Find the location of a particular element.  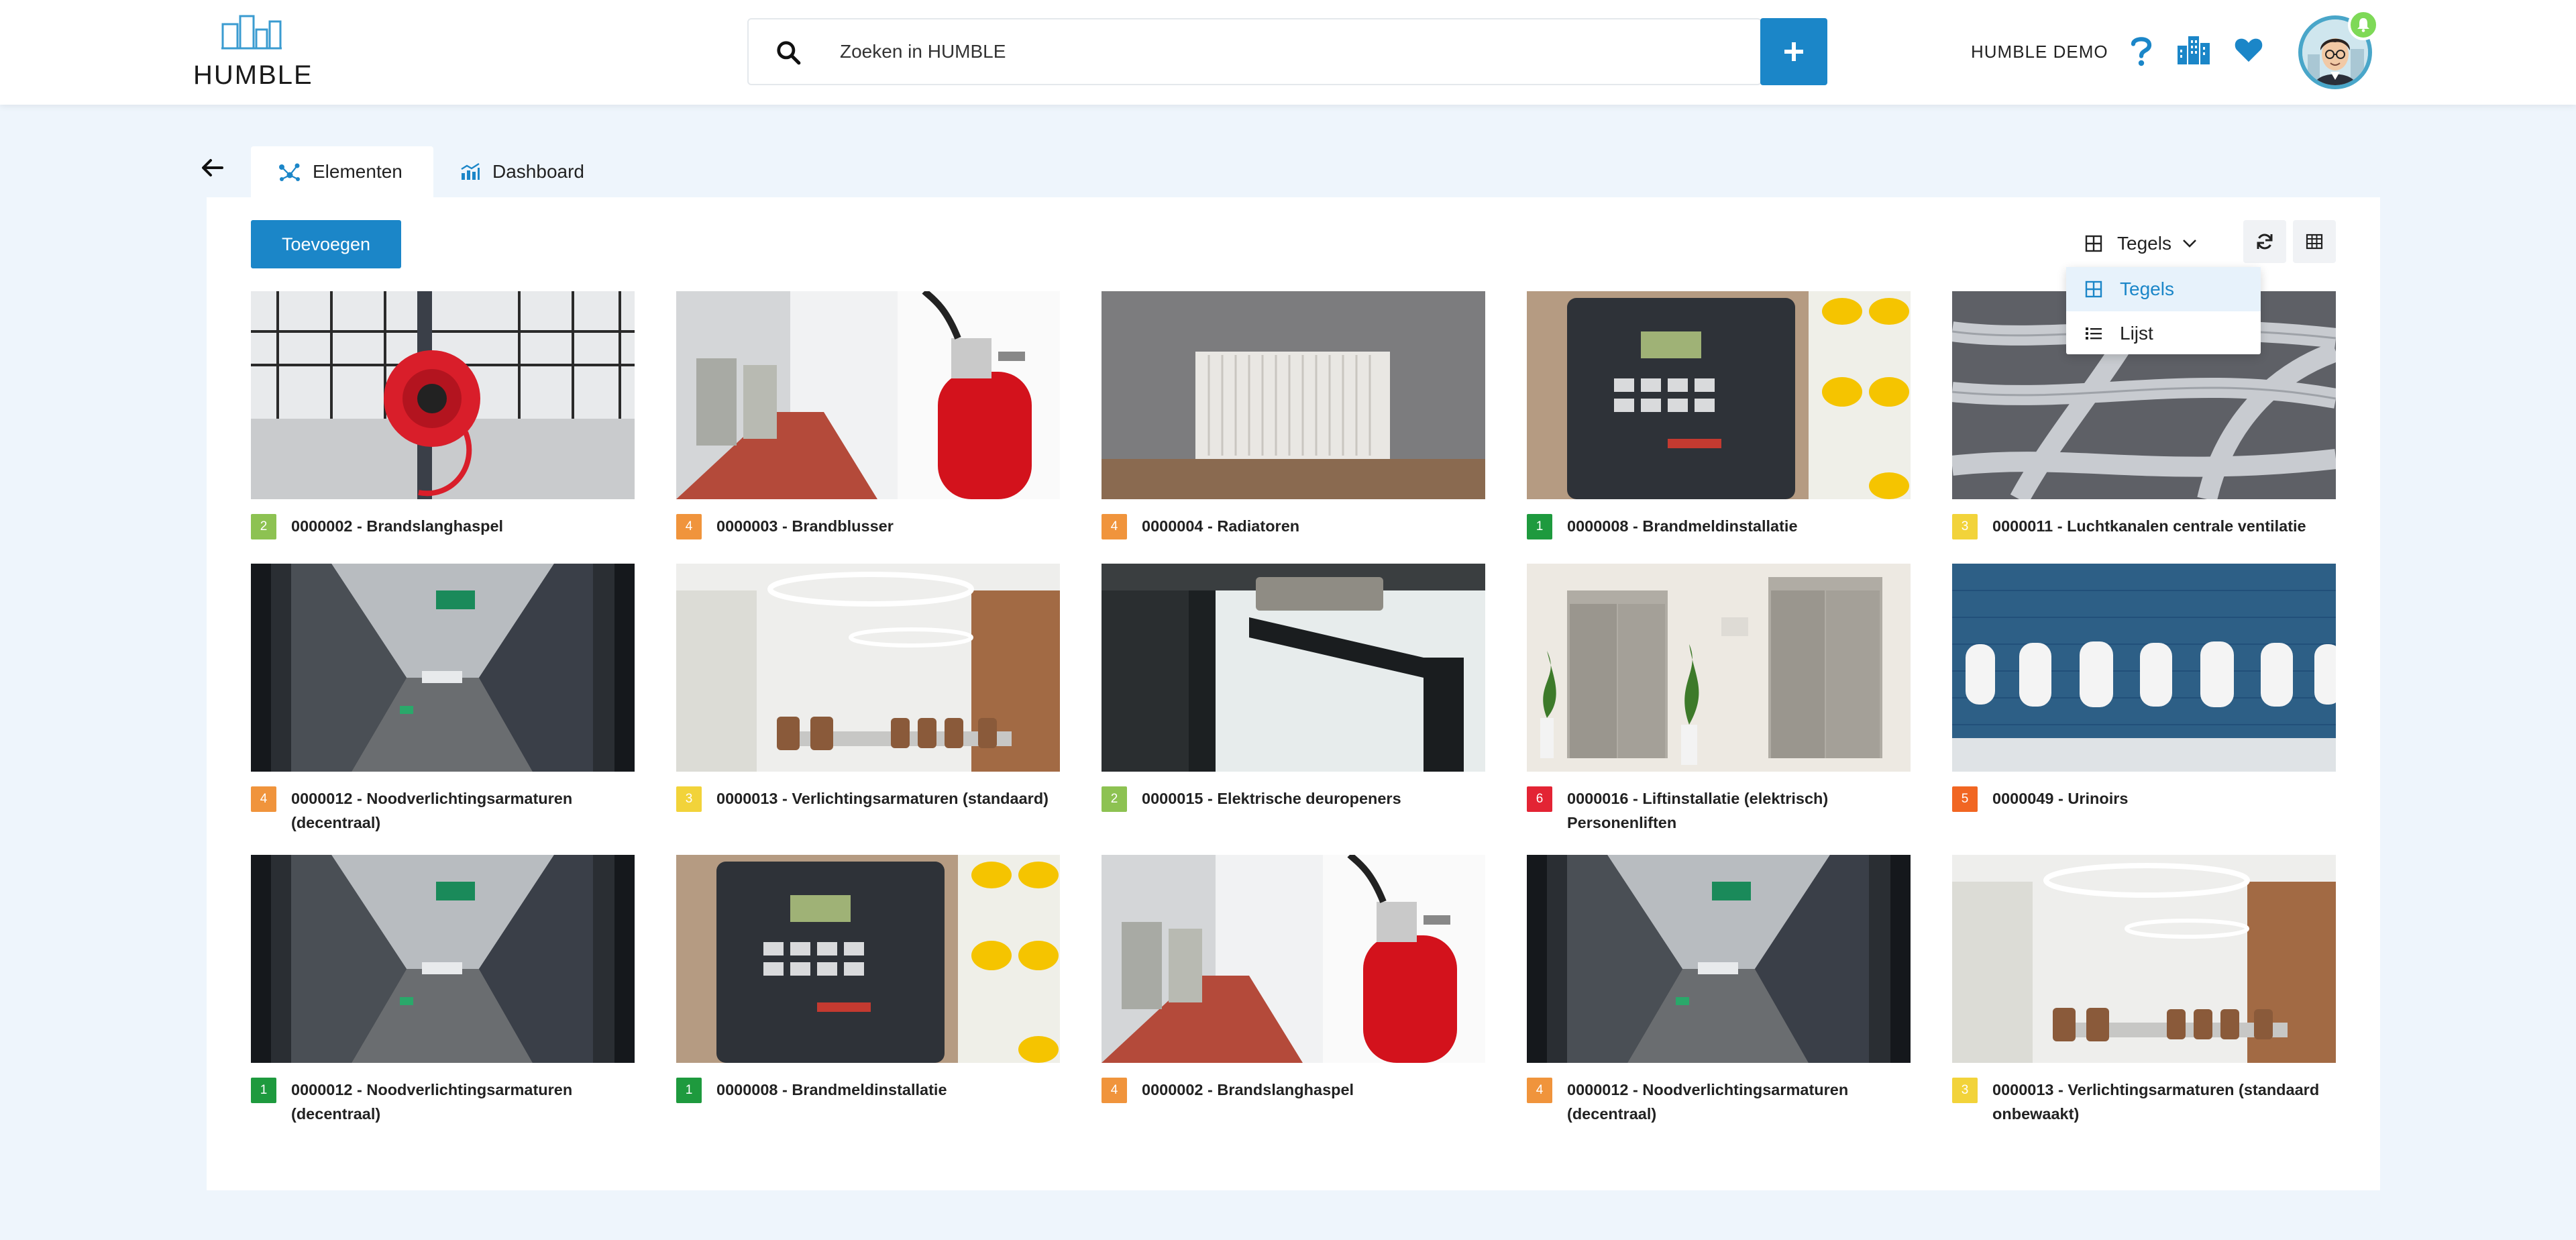

chevron-down-icon is located at coordinates (2189, 244).